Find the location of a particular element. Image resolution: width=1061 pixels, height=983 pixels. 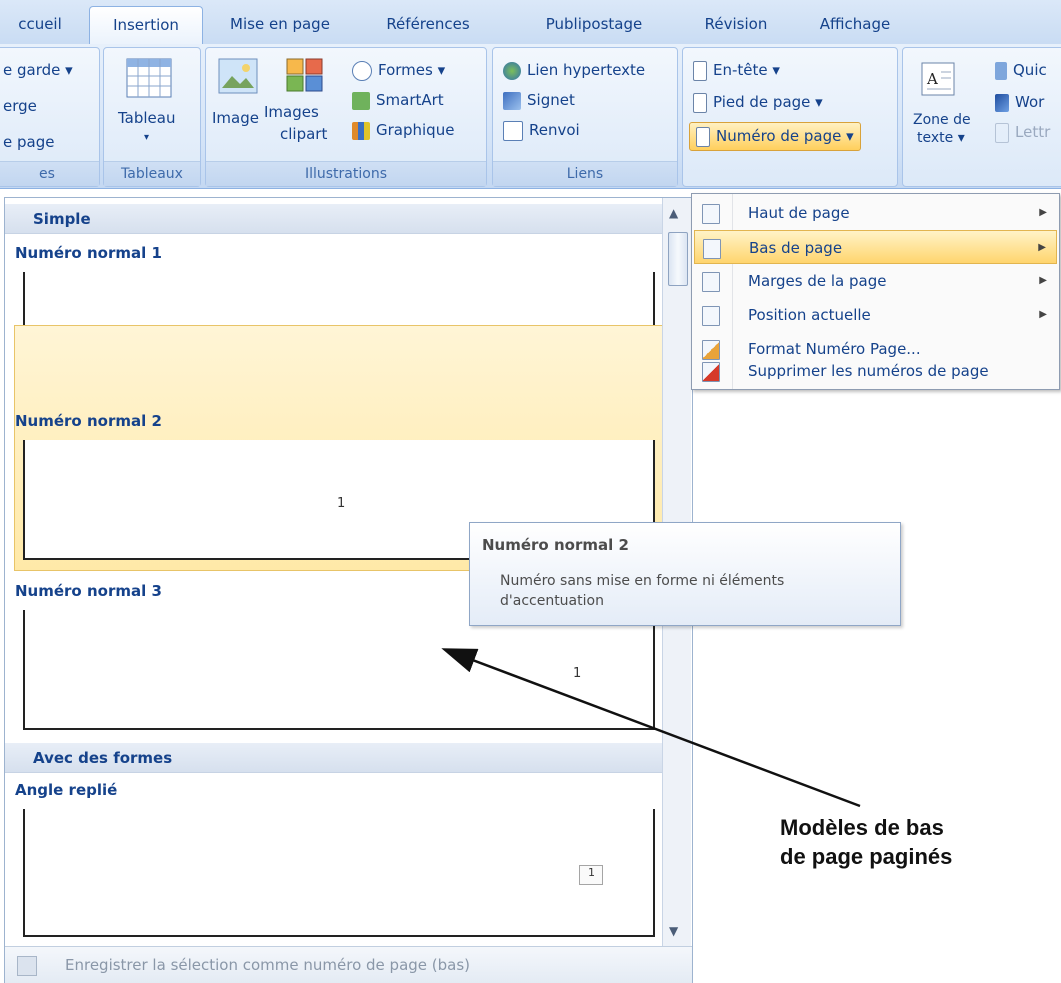

annotation-line-2: de page paginés is located at coordinates (866, 856).